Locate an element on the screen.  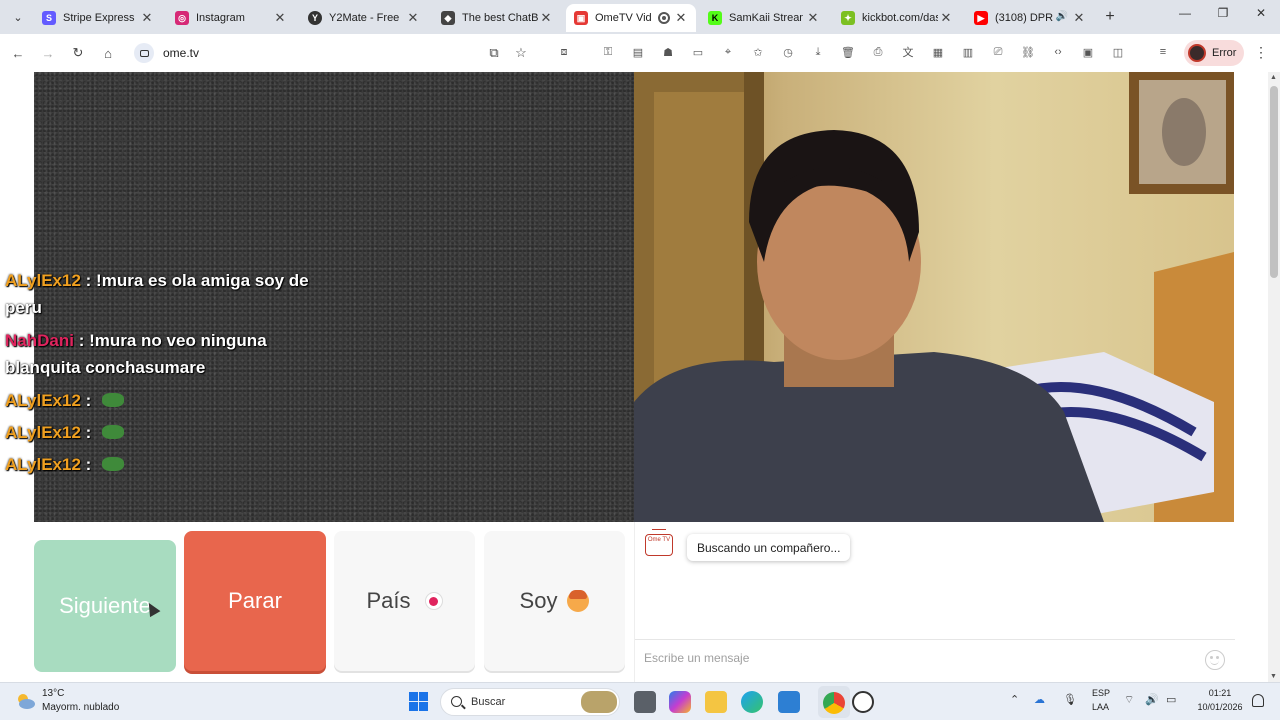
notification-bell-icon is located at coordinates (1258, 700).